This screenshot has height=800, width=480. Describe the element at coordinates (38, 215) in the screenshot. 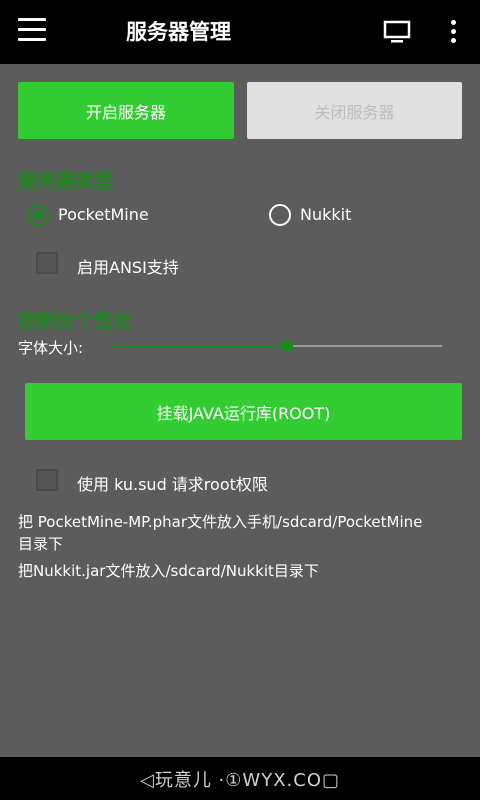

I see `pocketmine-radio` at that location.